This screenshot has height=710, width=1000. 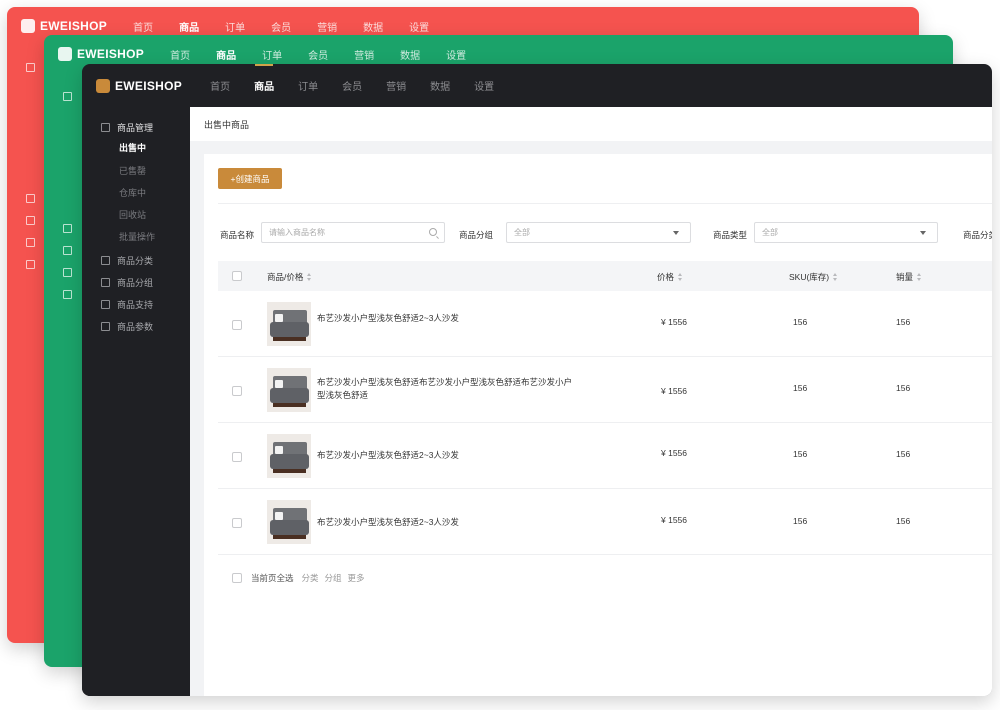 I want to click on sidebar-item-group: 商品分组, so click(x=127, y=282).